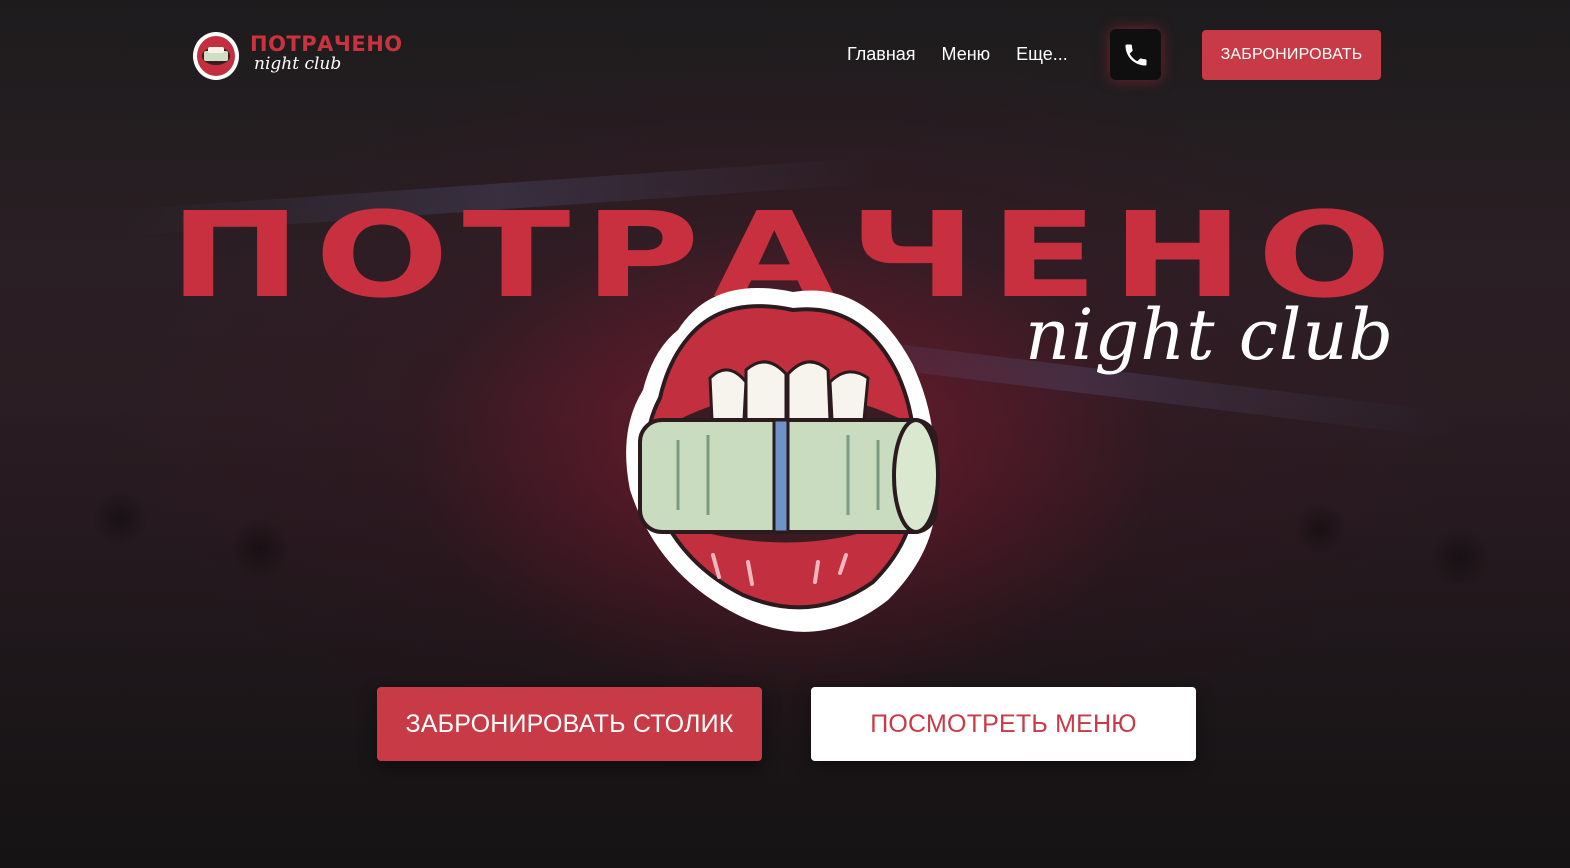 This screenshot has width=1570, height=868. What do you see at coordinates (298, 64) in the screenshot?
I see `logo-subtitle: night club` at bounding box center [298, 64].